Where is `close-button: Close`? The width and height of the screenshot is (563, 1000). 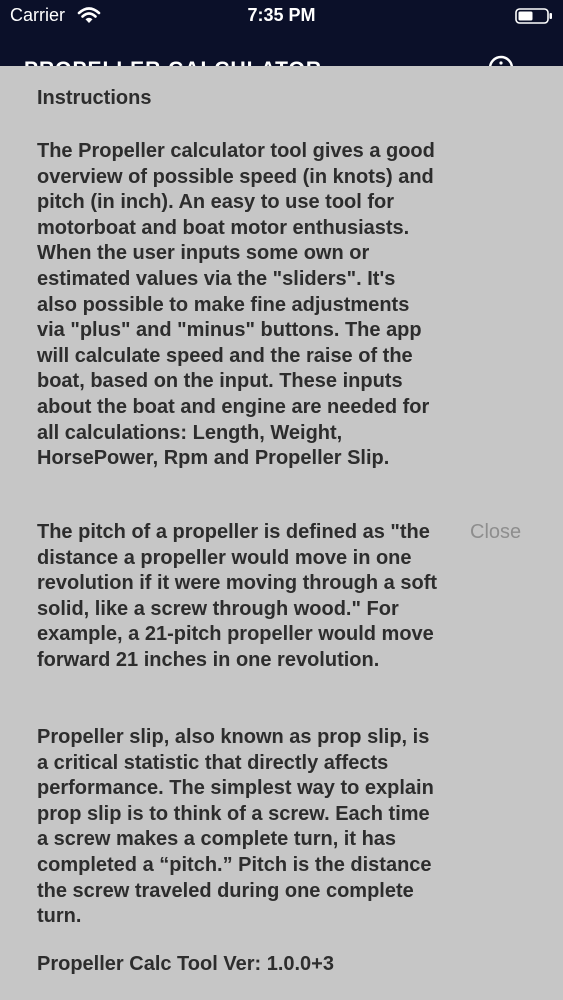 close-button: Close is located at coordinates (495, 532).